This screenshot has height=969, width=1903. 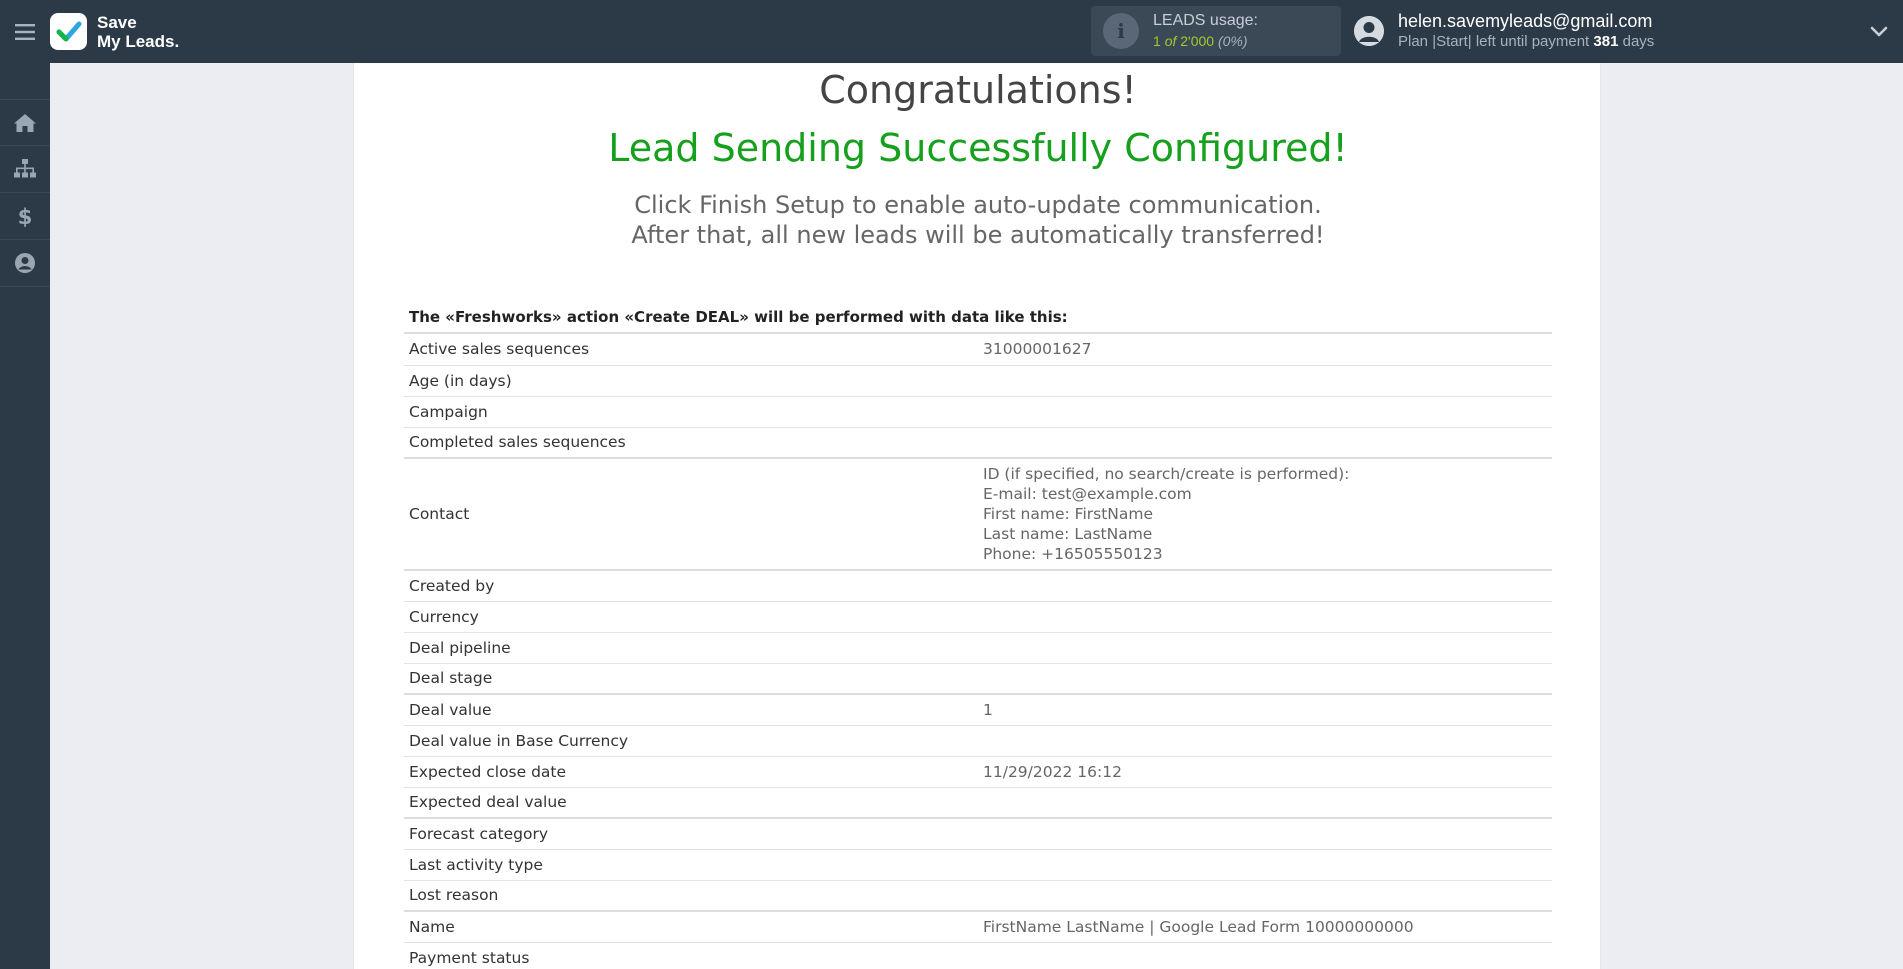 I want to click on field-name: Last activity type, so click(x=691, y=865).